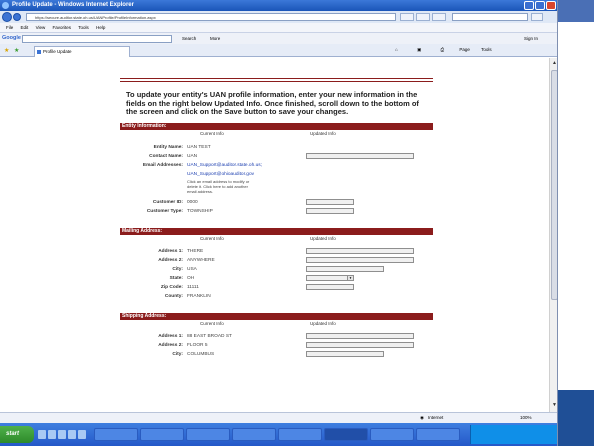 Image resolution: width=594 pixels, height=446 pixels. I want to click on shipping-address1-label: Address 1:, so click(170, 336).